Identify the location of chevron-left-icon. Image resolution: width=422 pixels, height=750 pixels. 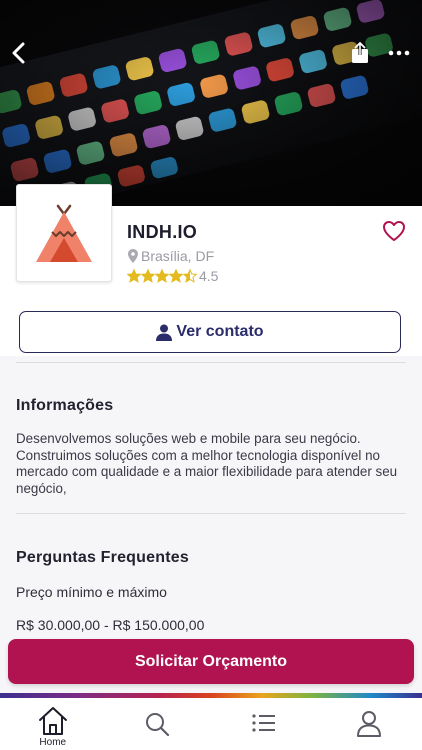
(18, 53).